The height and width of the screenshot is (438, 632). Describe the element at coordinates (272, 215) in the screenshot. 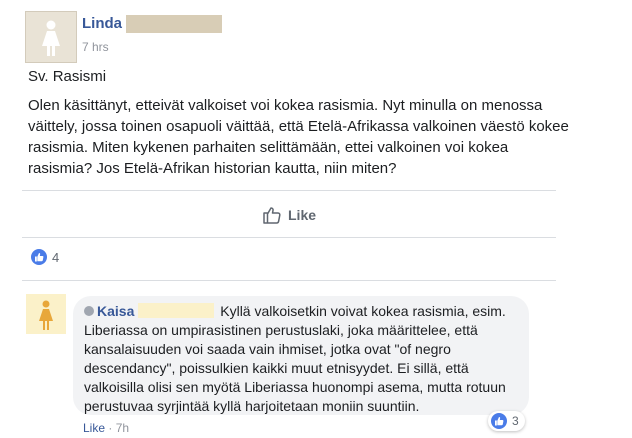

I see `thumbs-up-outline-icon` at that location.